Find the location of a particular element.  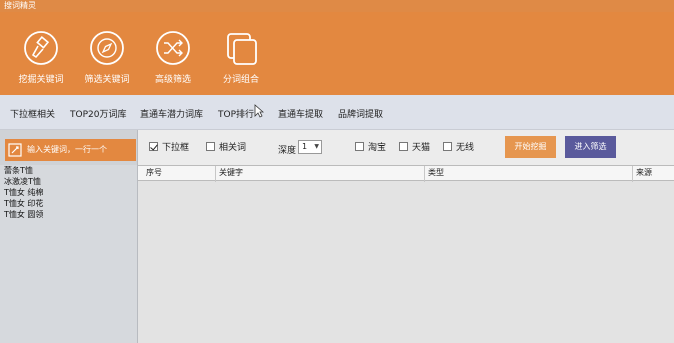

taobao-checkbox: 淘宝 is located at coordinates (370, 148).